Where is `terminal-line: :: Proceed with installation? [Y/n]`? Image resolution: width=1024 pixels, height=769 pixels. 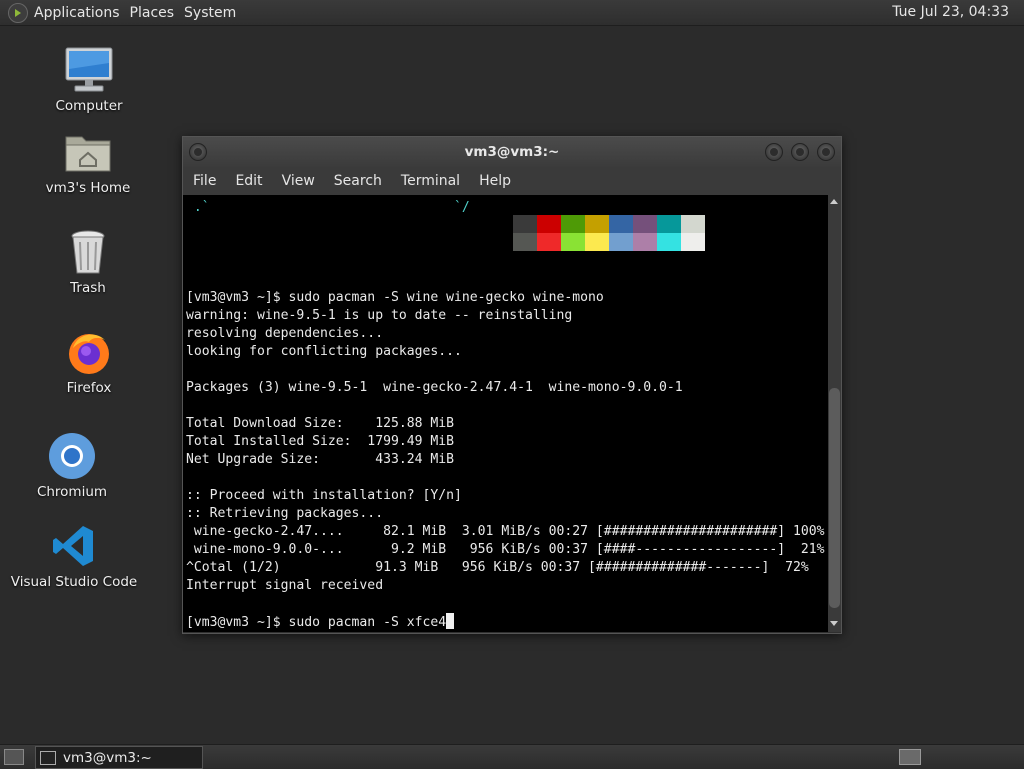
terminal-line: :: Proceed with installation? [Y/n] is located at coordinates (324, 495).